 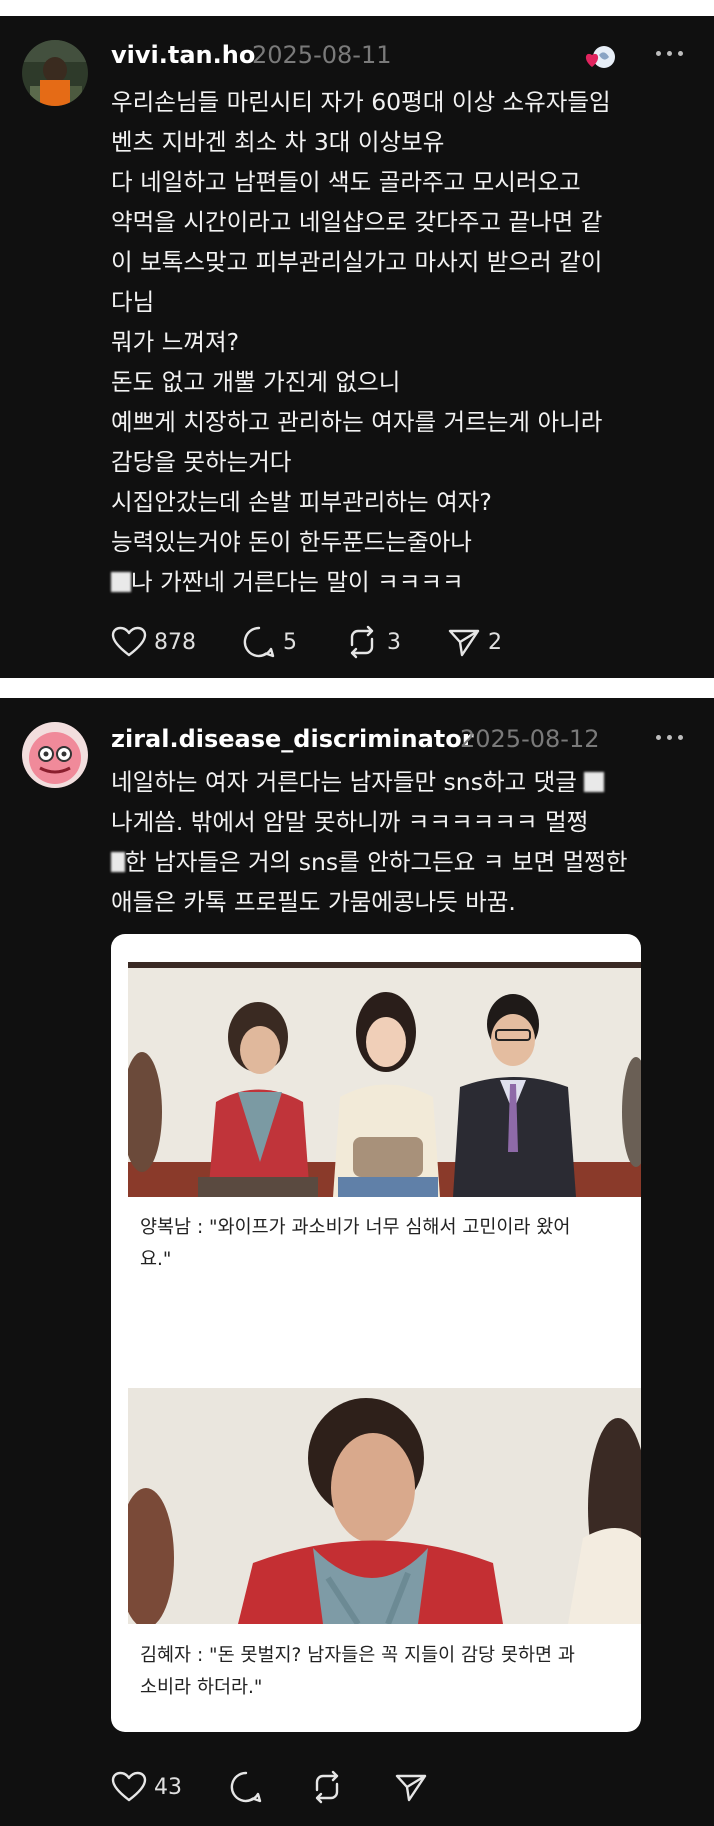 What do you see at coordinates (297, 582) in the screenshot?
I see `post-text: 나 가짠네 거른다는 말이 ㅋㅋㅋㅋ` at bounding box center [297, 582].